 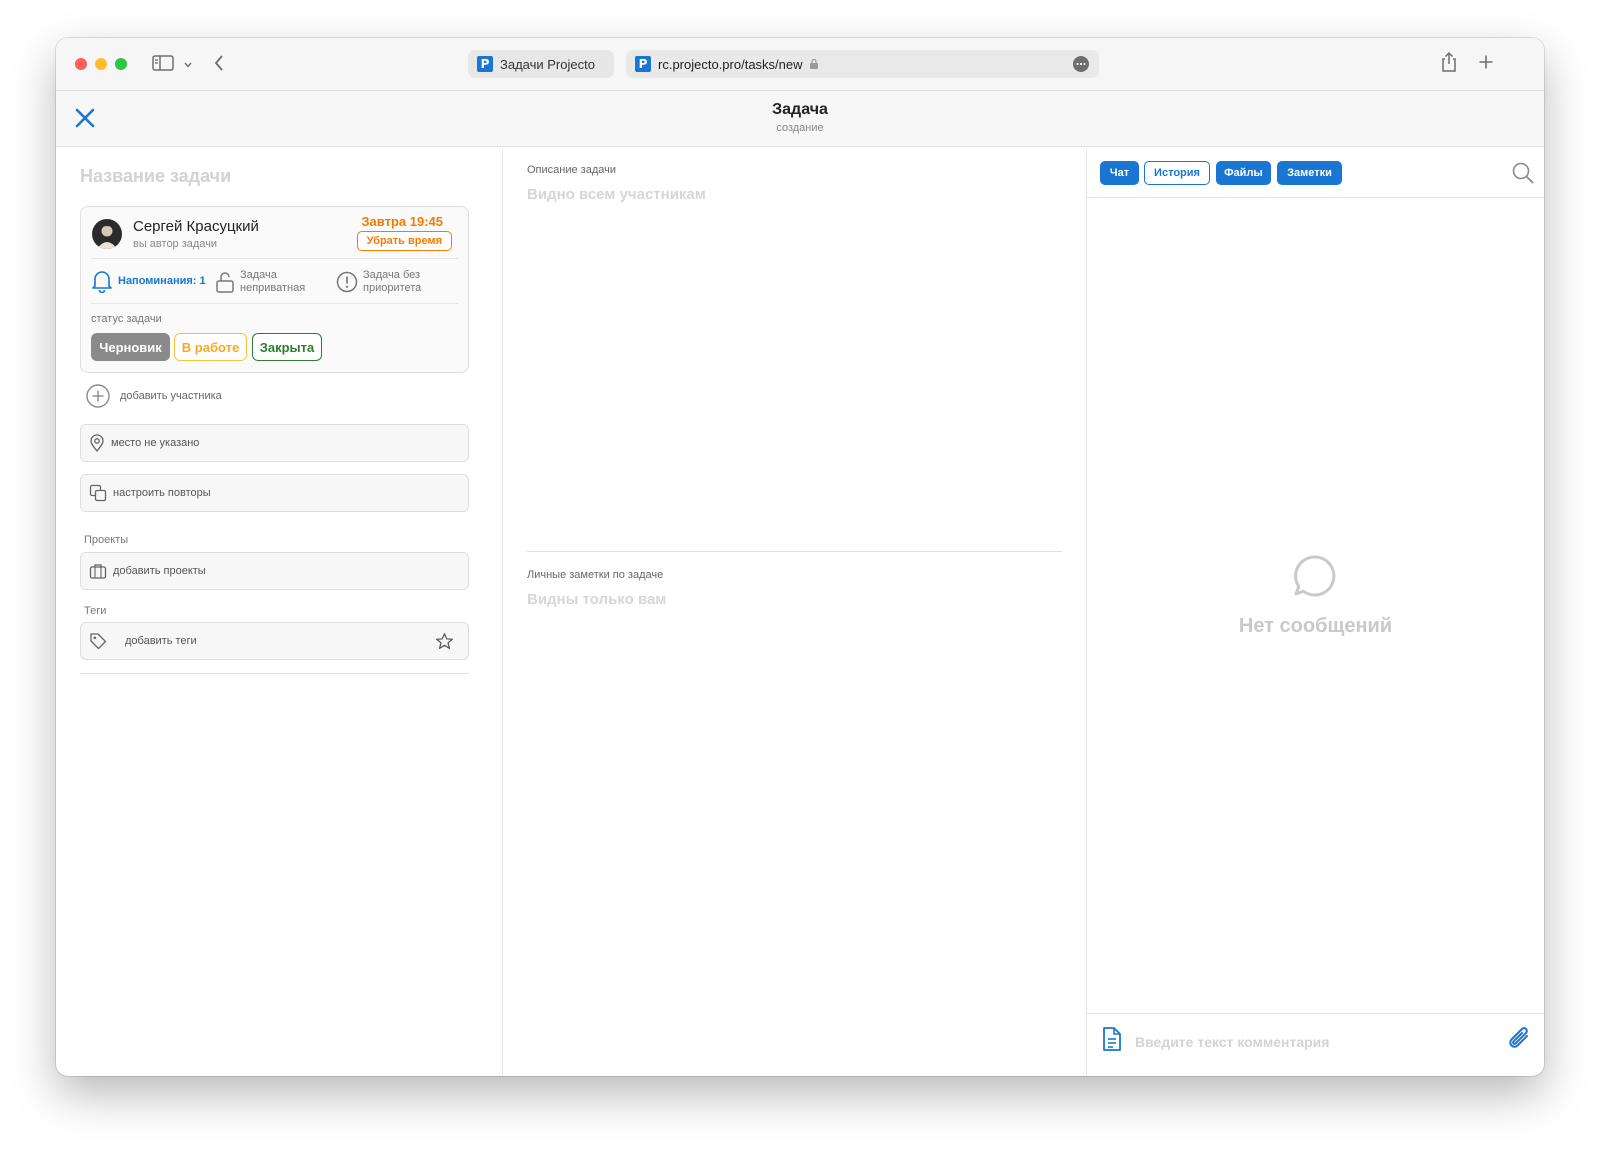 I want to click on new-tab-icon, so click(x=1486, y=64).